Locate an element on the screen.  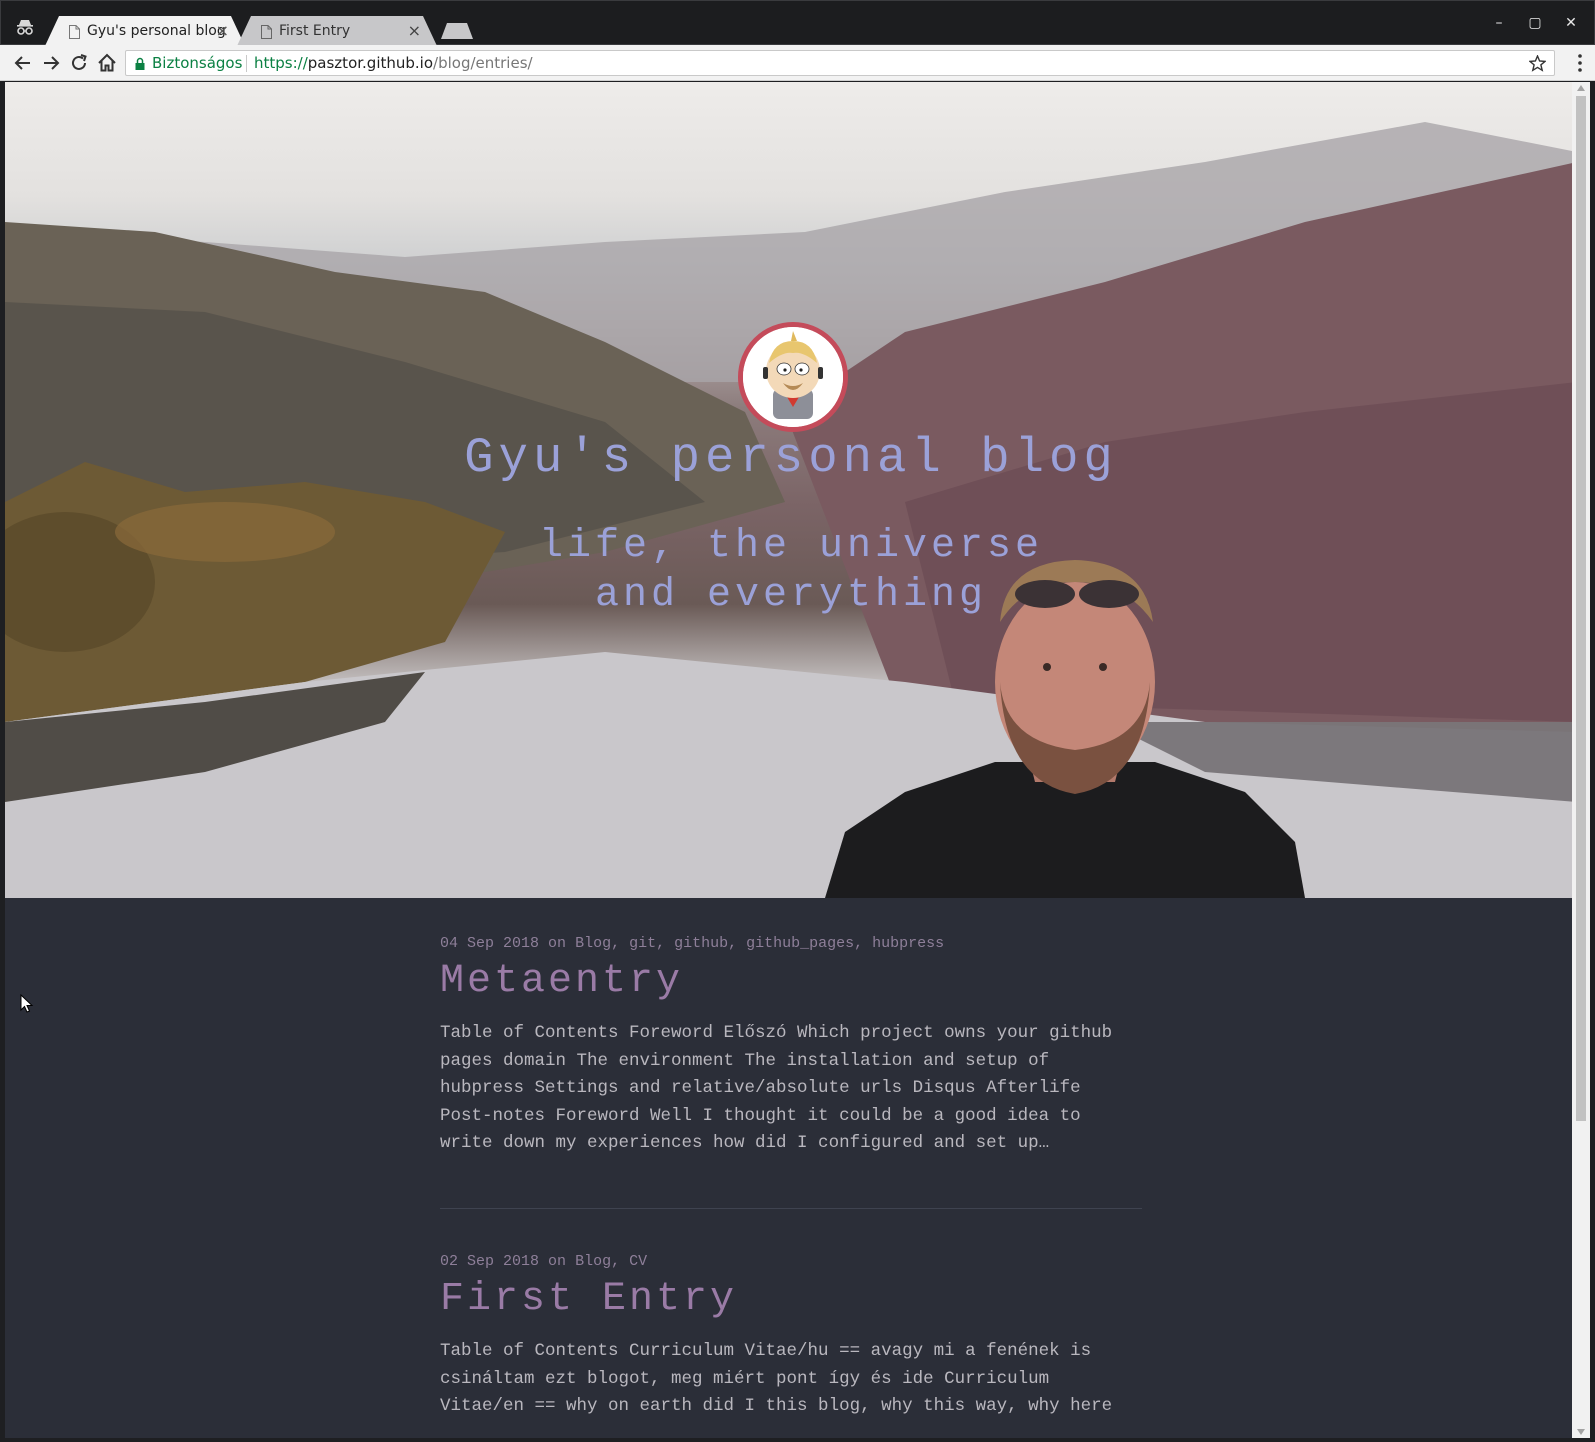
forward-arrow-icon is located at coordinates (51, 63).